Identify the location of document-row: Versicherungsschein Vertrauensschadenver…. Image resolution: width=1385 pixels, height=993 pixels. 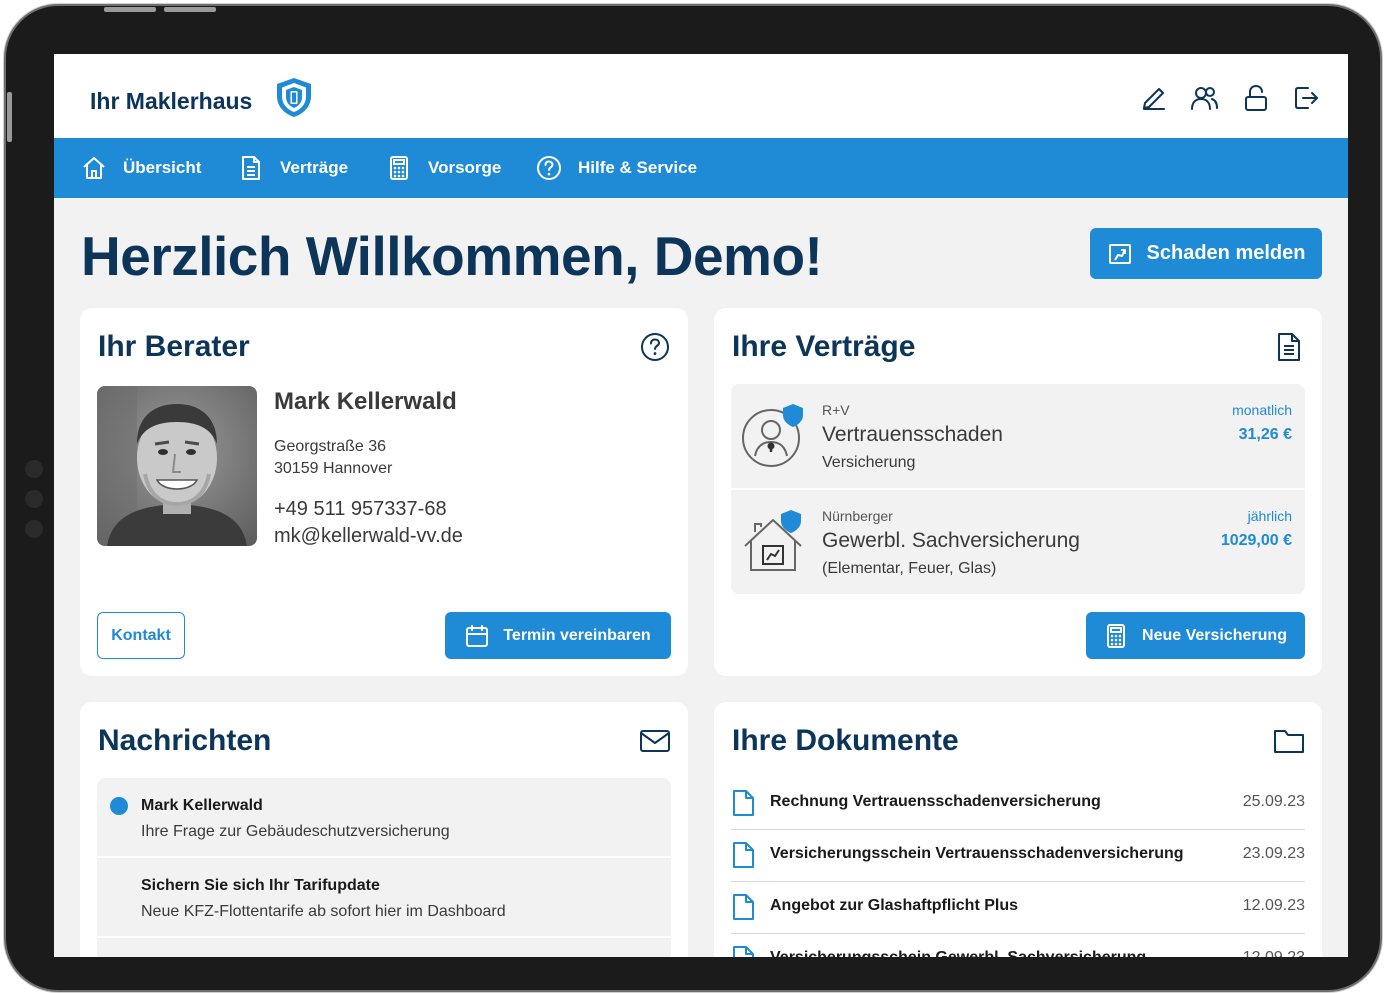
(1018, 856).